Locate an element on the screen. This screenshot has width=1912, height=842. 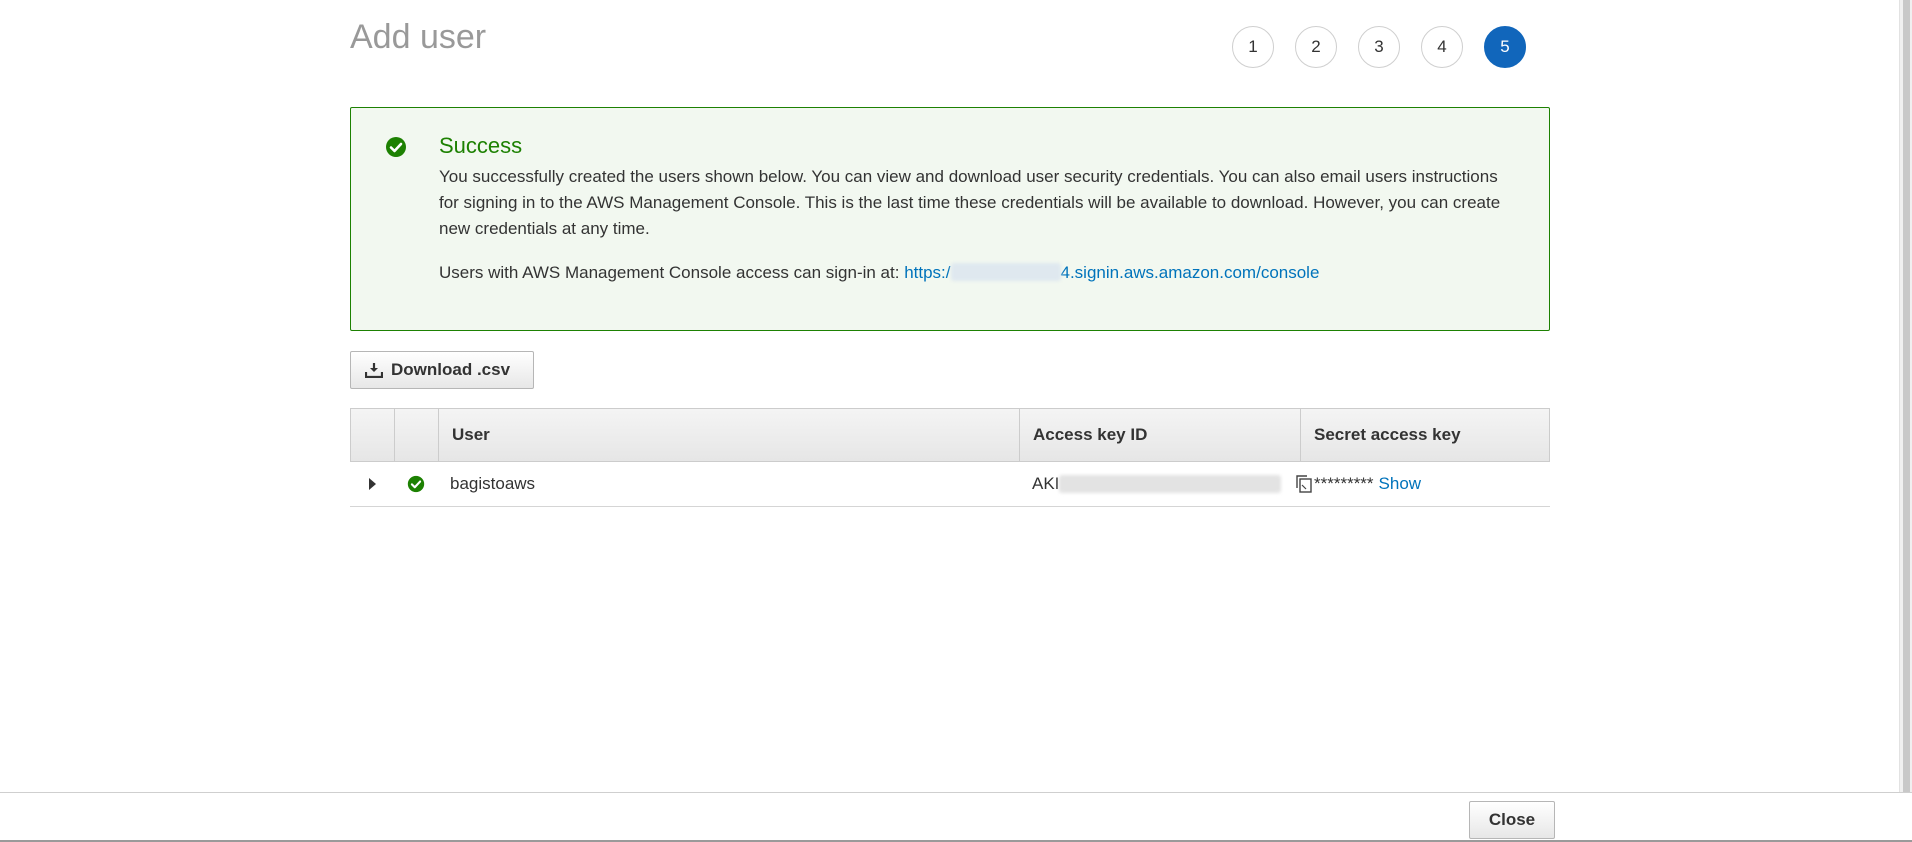
scrollbar-thumb is located at coordinates (1906, 396).